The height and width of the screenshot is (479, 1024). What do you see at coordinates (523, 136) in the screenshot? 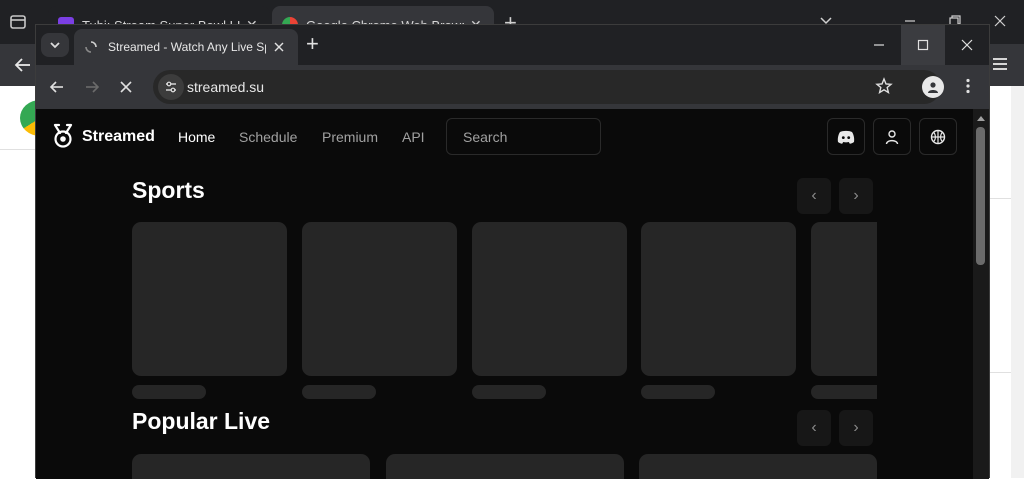
I see `search-input: Search` at bounding box center [523, 136].